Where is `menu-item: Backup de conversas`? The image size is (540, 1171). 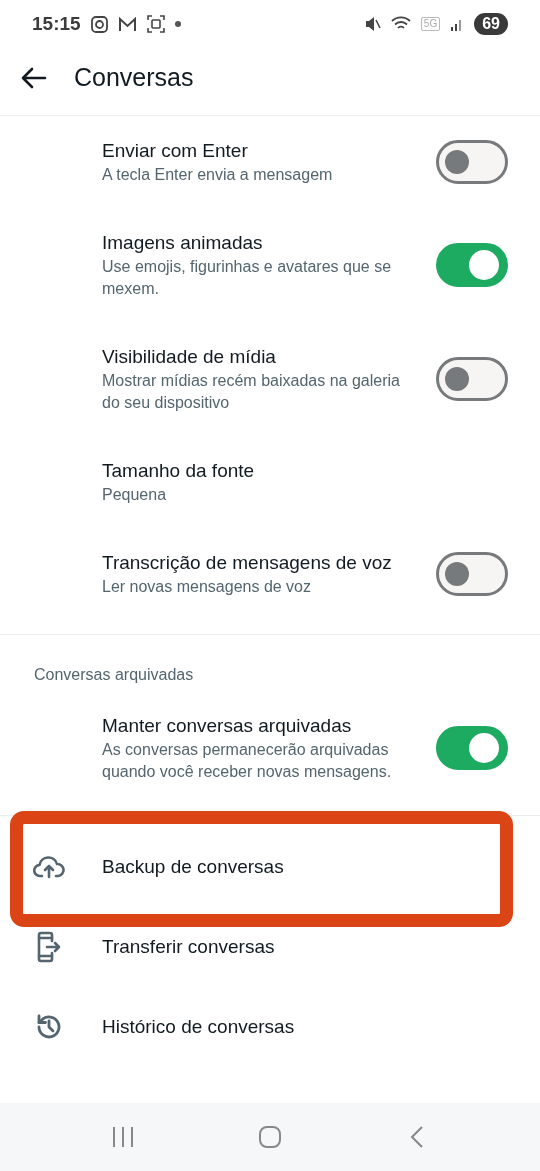
menu-item: Backup de conversas is located at coordinates (270, 867).